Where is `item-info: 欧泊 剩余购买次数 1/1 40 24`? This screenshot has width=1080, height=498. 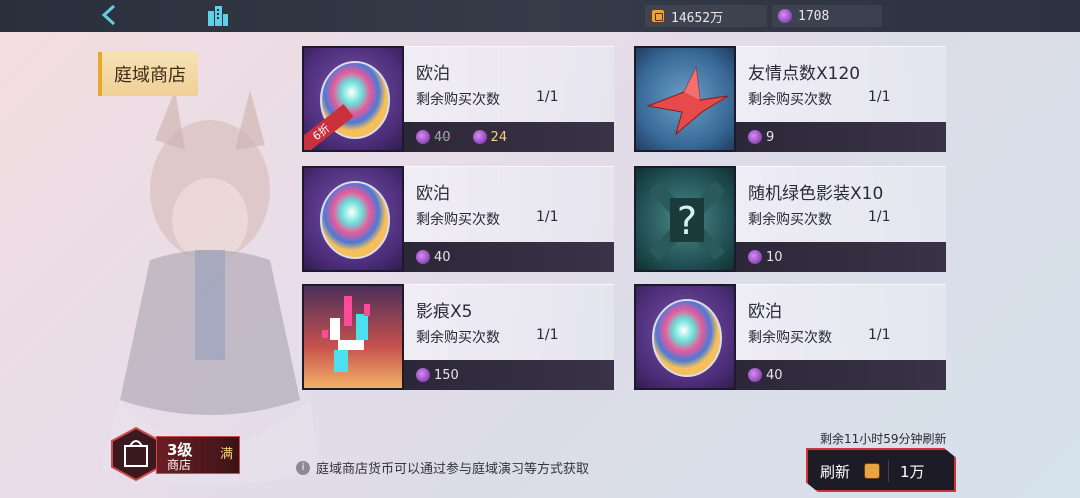 item-info: 欧泊 剩余购买次数 1/1 40 24 is located at coordinates (509, 99).